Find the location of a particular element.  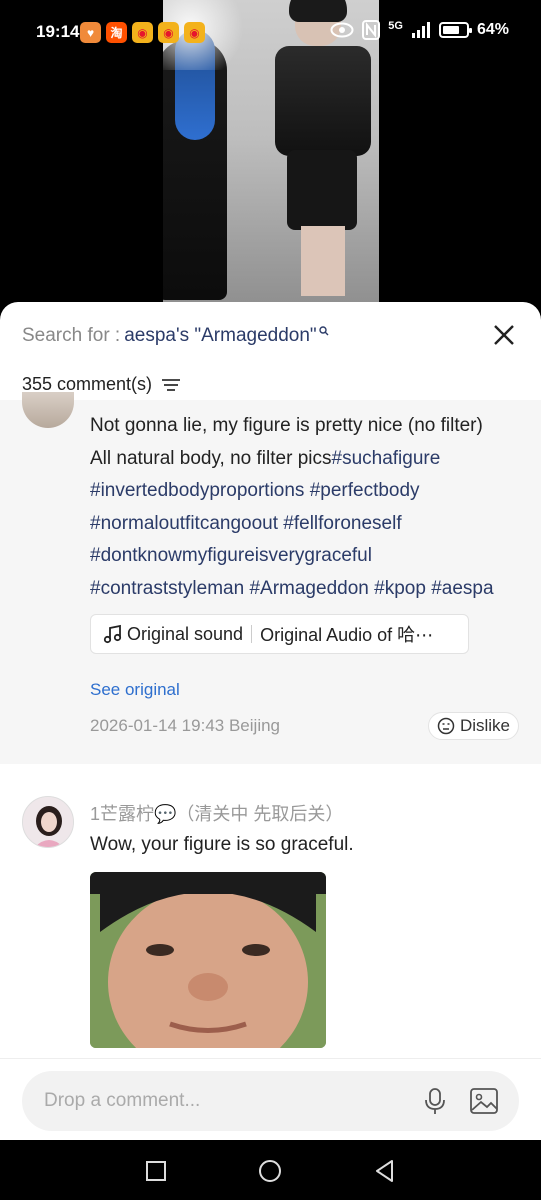

search-suggestion: Search for : aespa's "Armageddon" is located at coordinates (270, 336).